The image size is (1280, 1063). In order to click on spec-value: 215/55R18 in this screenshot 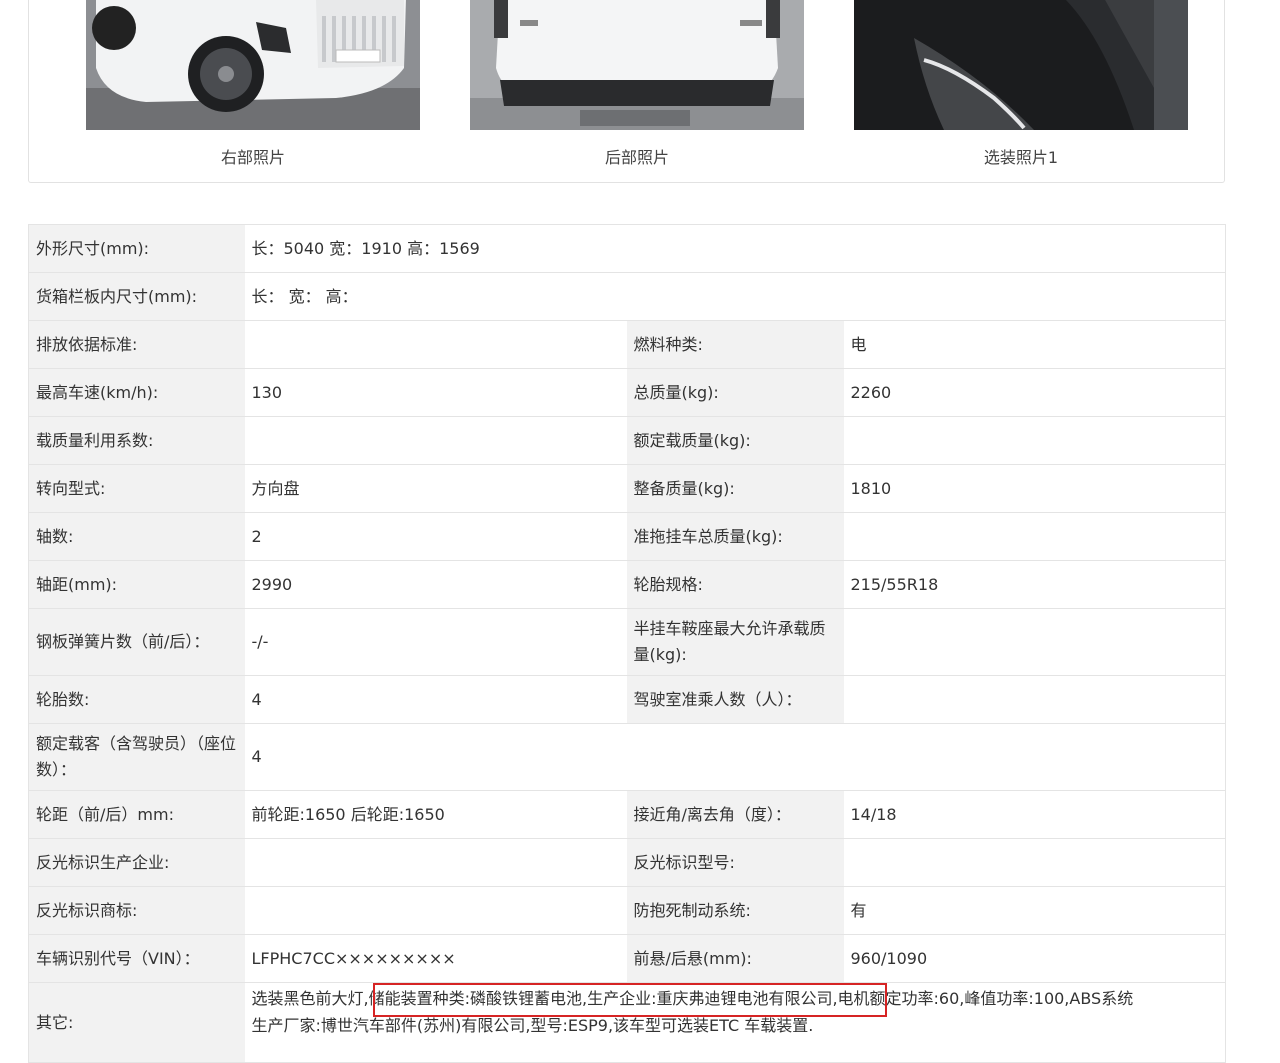, I will do `click(1034, 584)`.